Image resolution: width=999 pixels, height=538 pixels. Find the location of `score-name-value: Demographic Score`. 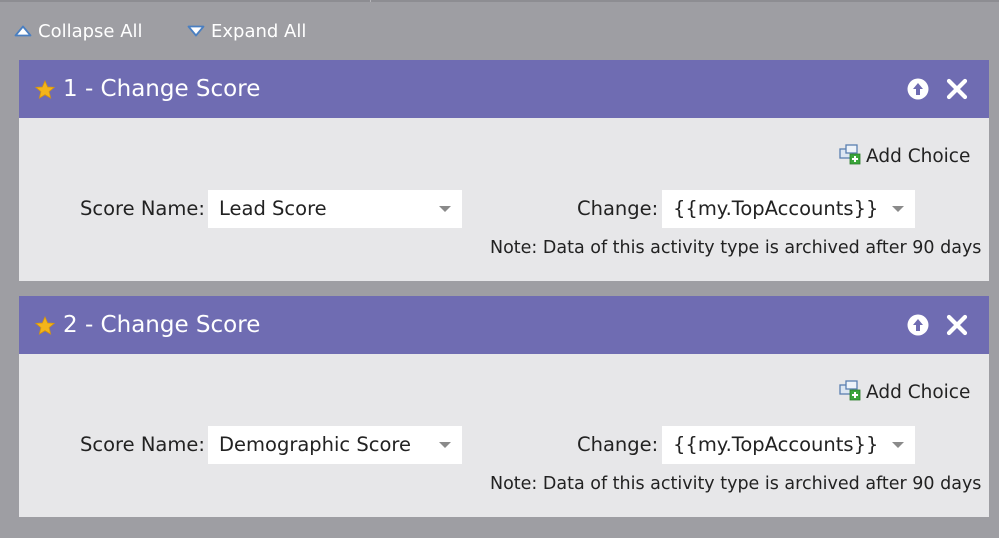

score-name-value: Demographic Score is located at coordinates (315, 444).